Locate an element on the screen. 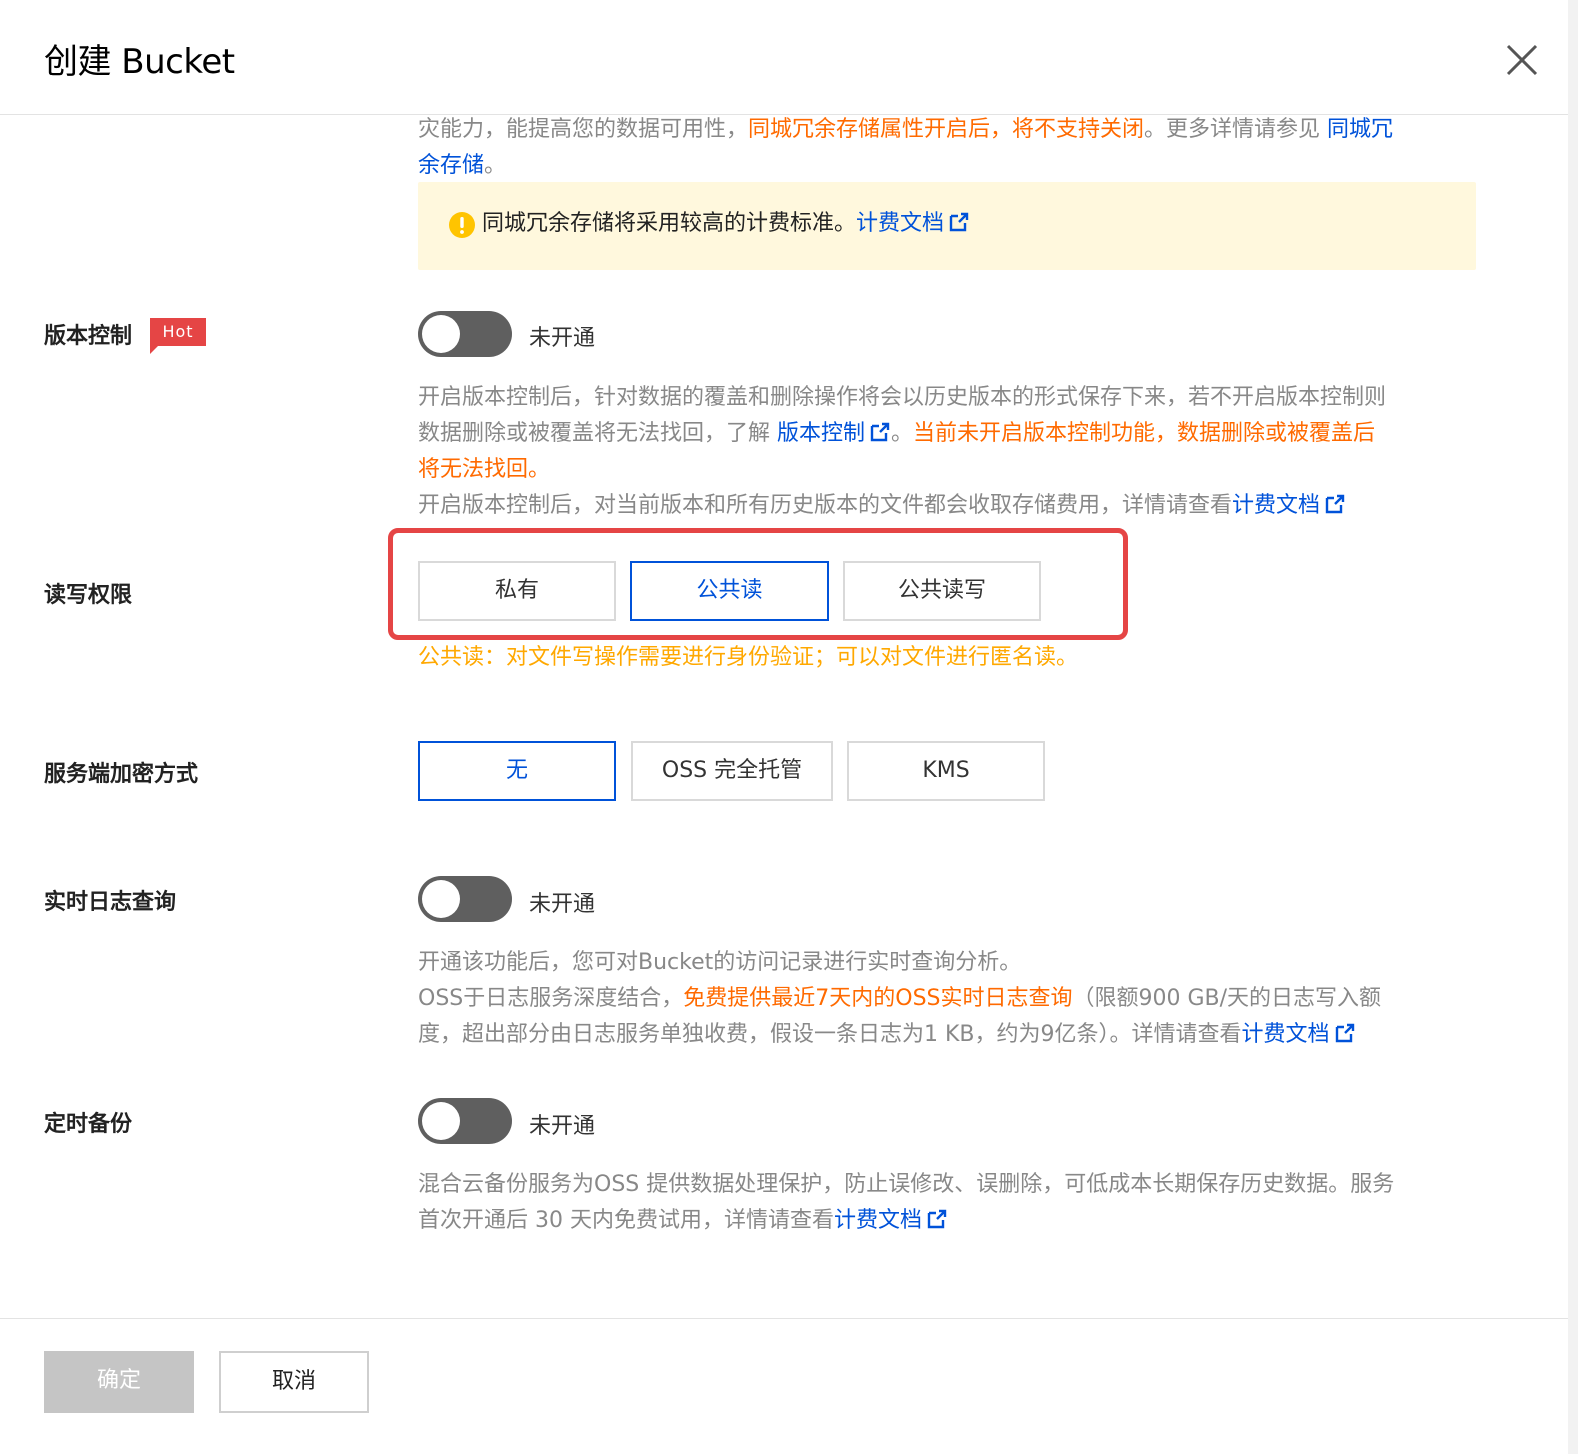 The height and width of the screenshot is (1455, 1578). redundancy-link: 同城冗 is located at coordinates (1360, 129).